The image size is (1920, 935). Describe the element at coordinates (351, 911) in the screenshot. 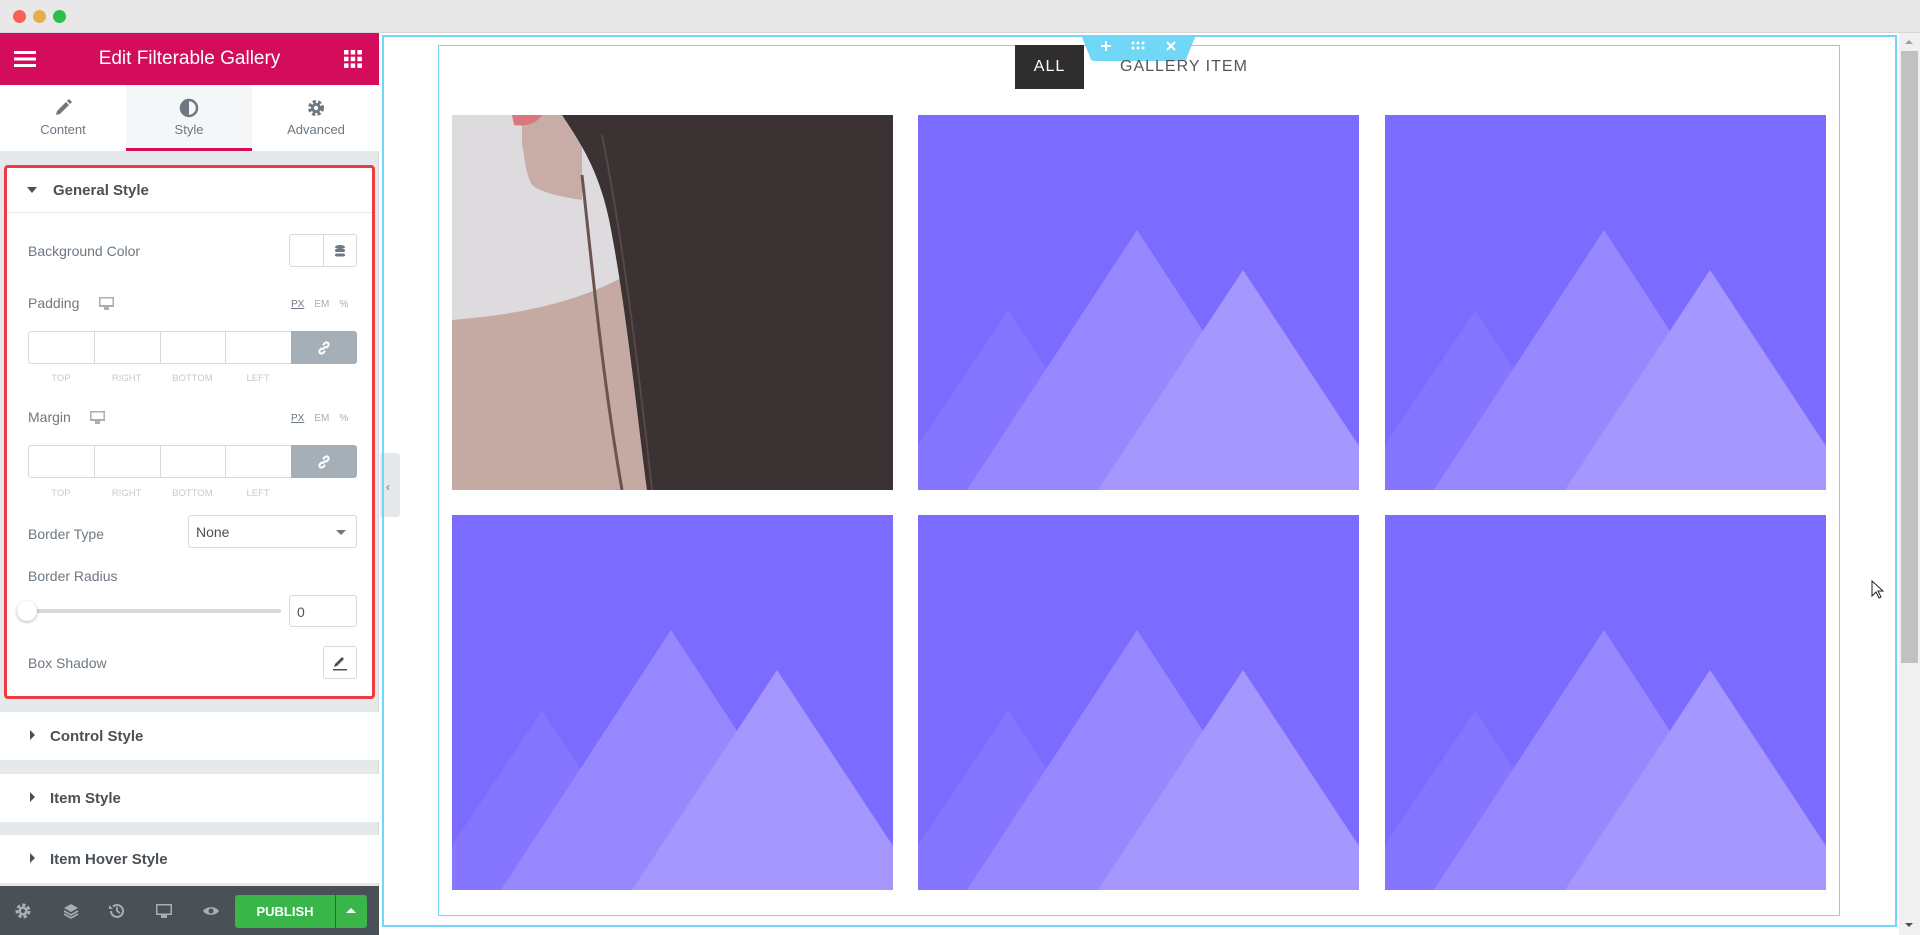

I see `publish-options-button` at that location.